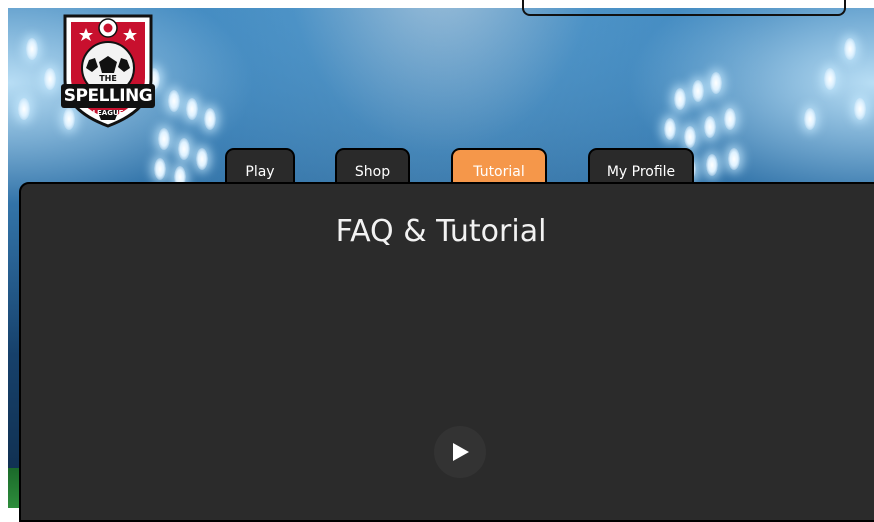 The height and width of the screenshot is (522, 874). Describe the element at coordinates (260, 172) in the screenshot. I see `tab-play-label: Play` at that location.